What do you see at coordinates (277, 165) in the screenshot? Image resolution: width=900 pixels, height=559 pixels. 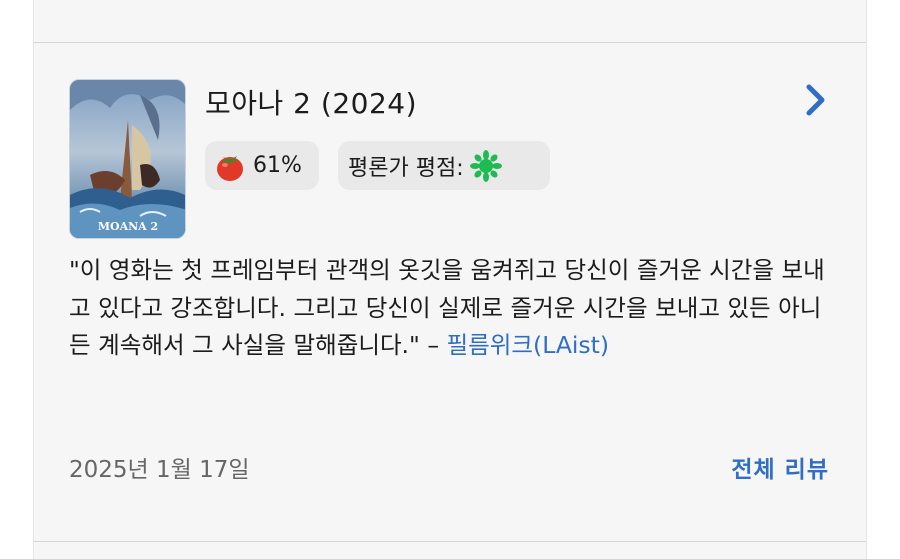 I see `tomatometer-value: 61%` at bounding box center [277, 165].